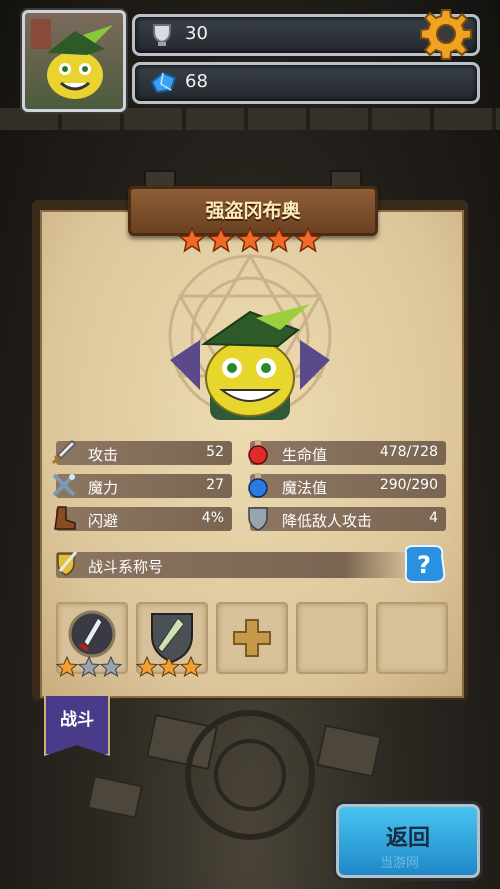  What do you see at coordinates (347, 452) in the screenshot?
I see `stat-hp: 生命值 478/728` at bounding box center [347, 452].